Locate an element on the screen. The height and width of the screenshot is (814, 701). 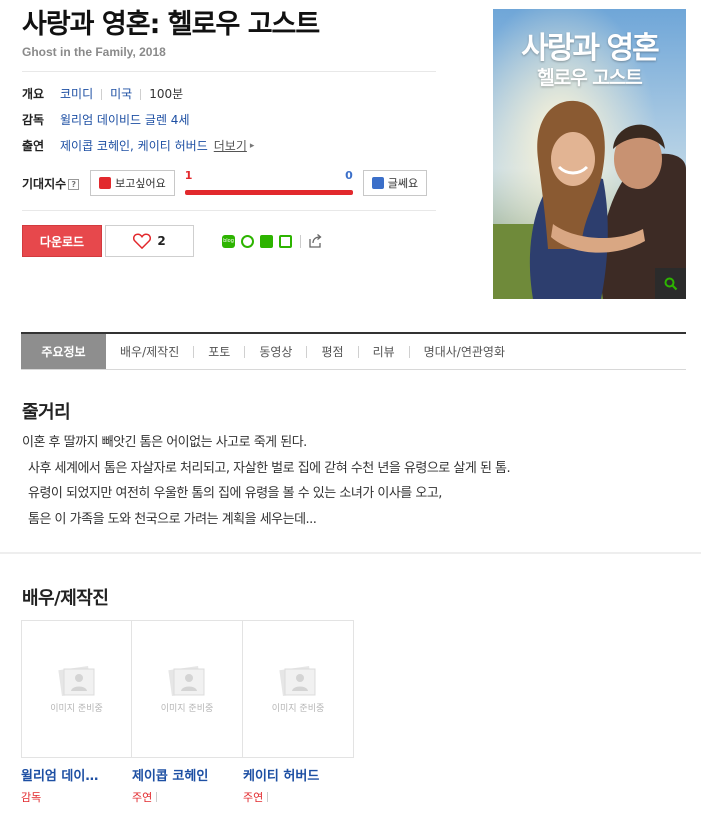
crew-card: 이미지 준비중 제이콥 코헤인 주연 is located at coordinates (187, 712).